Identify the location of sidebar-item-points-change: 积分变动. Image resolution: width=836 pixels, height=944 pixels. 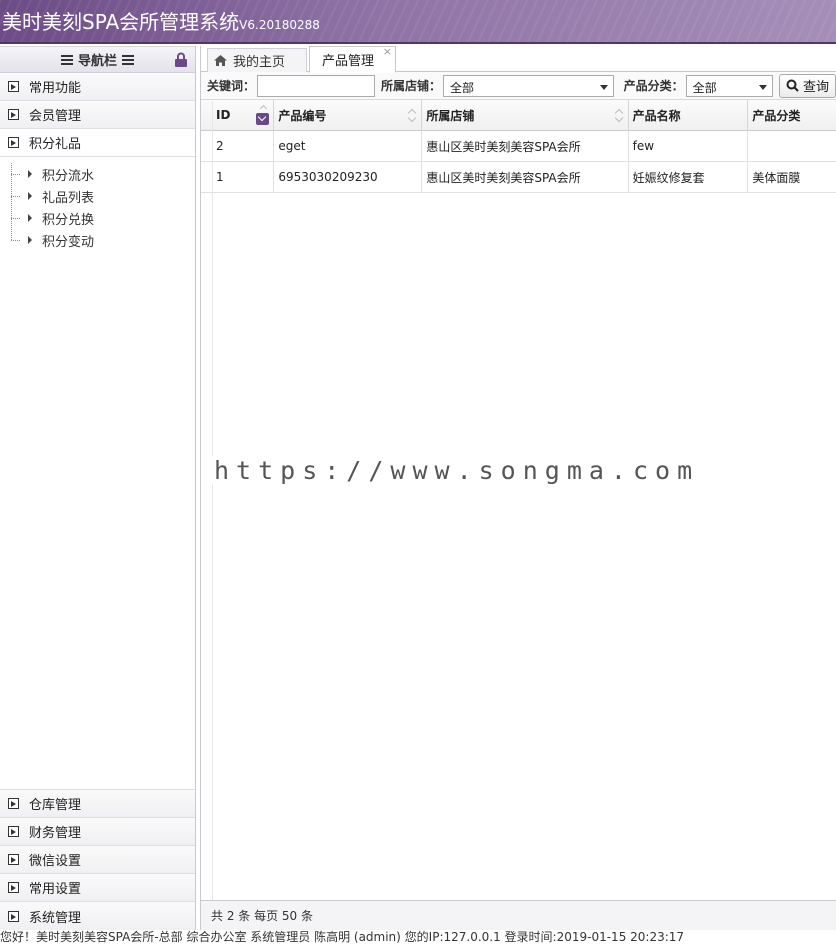
(102, 240).